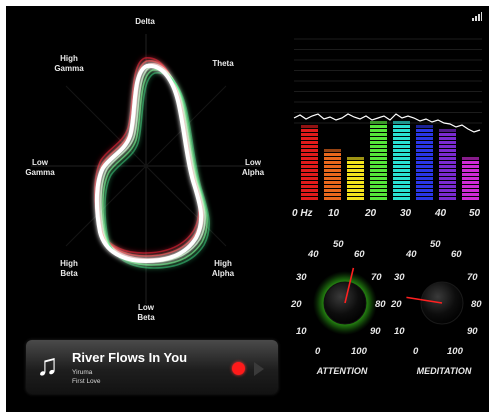 This screenshot has width=494, height=418. Describe the element at coordinates (444, 371) in the screenshot. I see `meditation-label: MEDITATION` at that location.